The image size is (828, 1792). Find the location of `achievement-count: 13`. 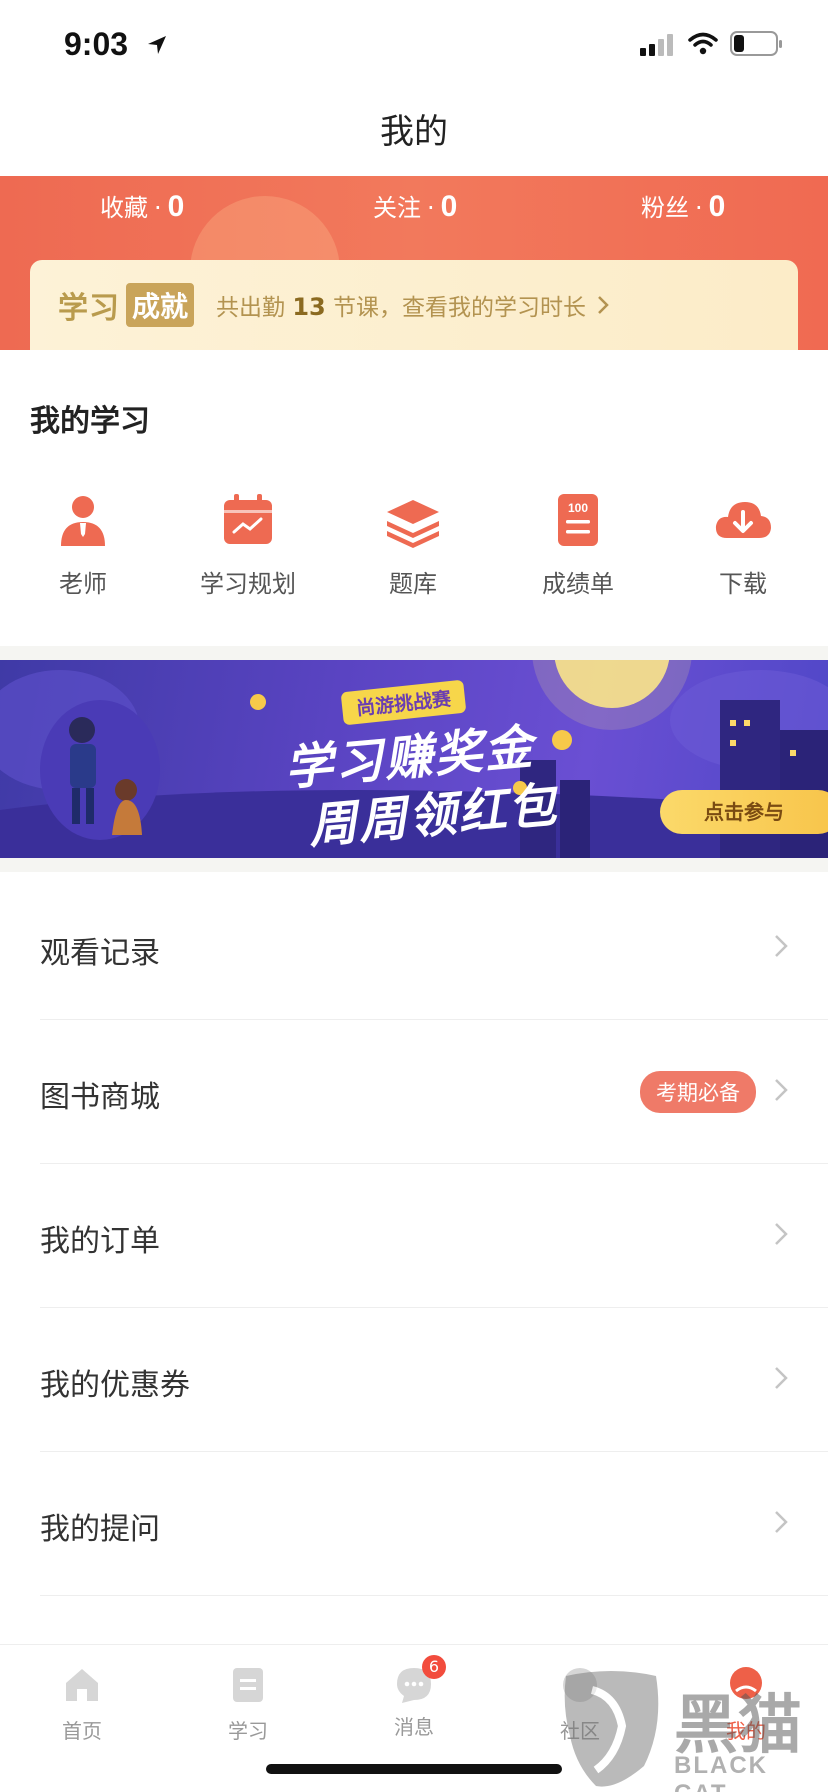

achievement-count: 13 is located at coordinates (309, 307).